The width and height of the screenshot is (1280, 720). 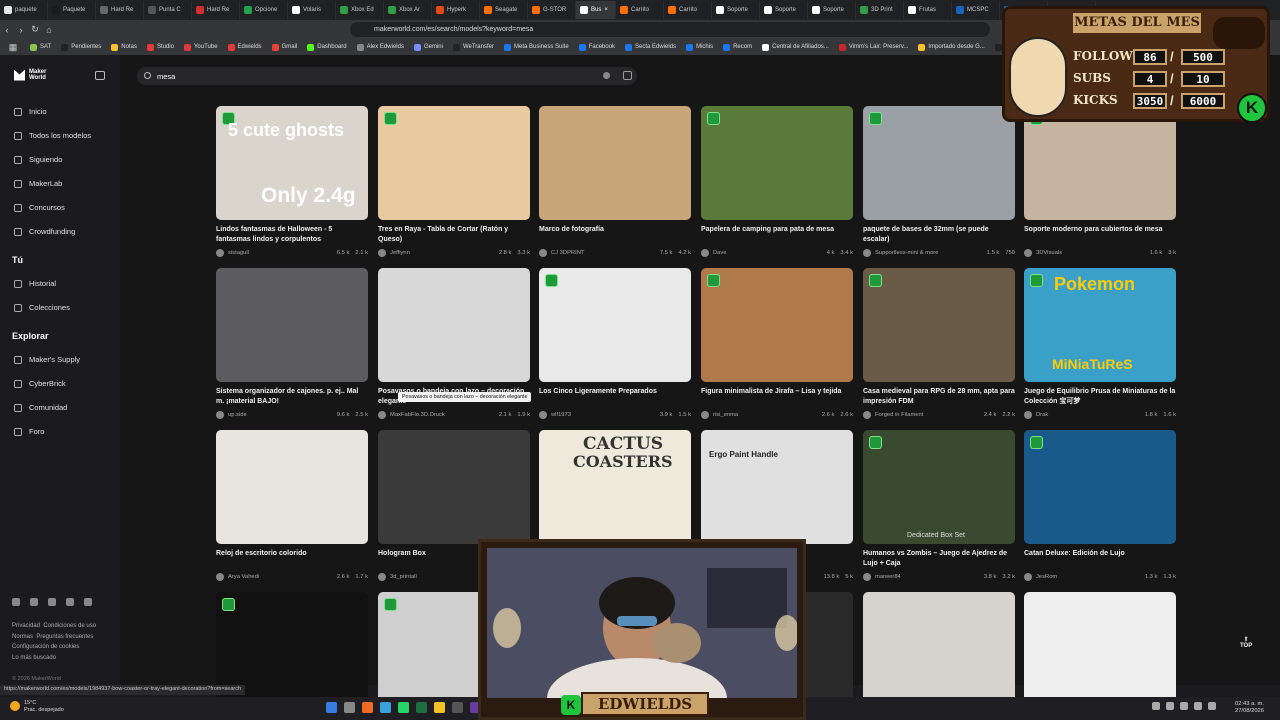 I want to click on model-thumbnail: Dedicated Box Set, so click(x=939, y=487).